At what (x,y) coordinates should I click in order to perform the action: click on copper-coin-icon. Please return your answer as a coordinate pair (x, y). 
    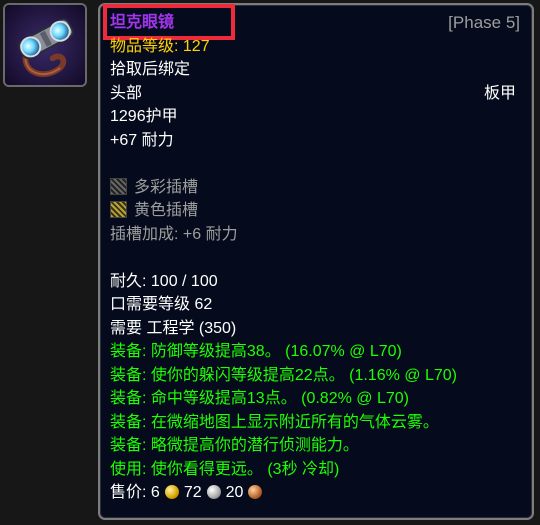
    Looking at the image, I should click on (255, 492).